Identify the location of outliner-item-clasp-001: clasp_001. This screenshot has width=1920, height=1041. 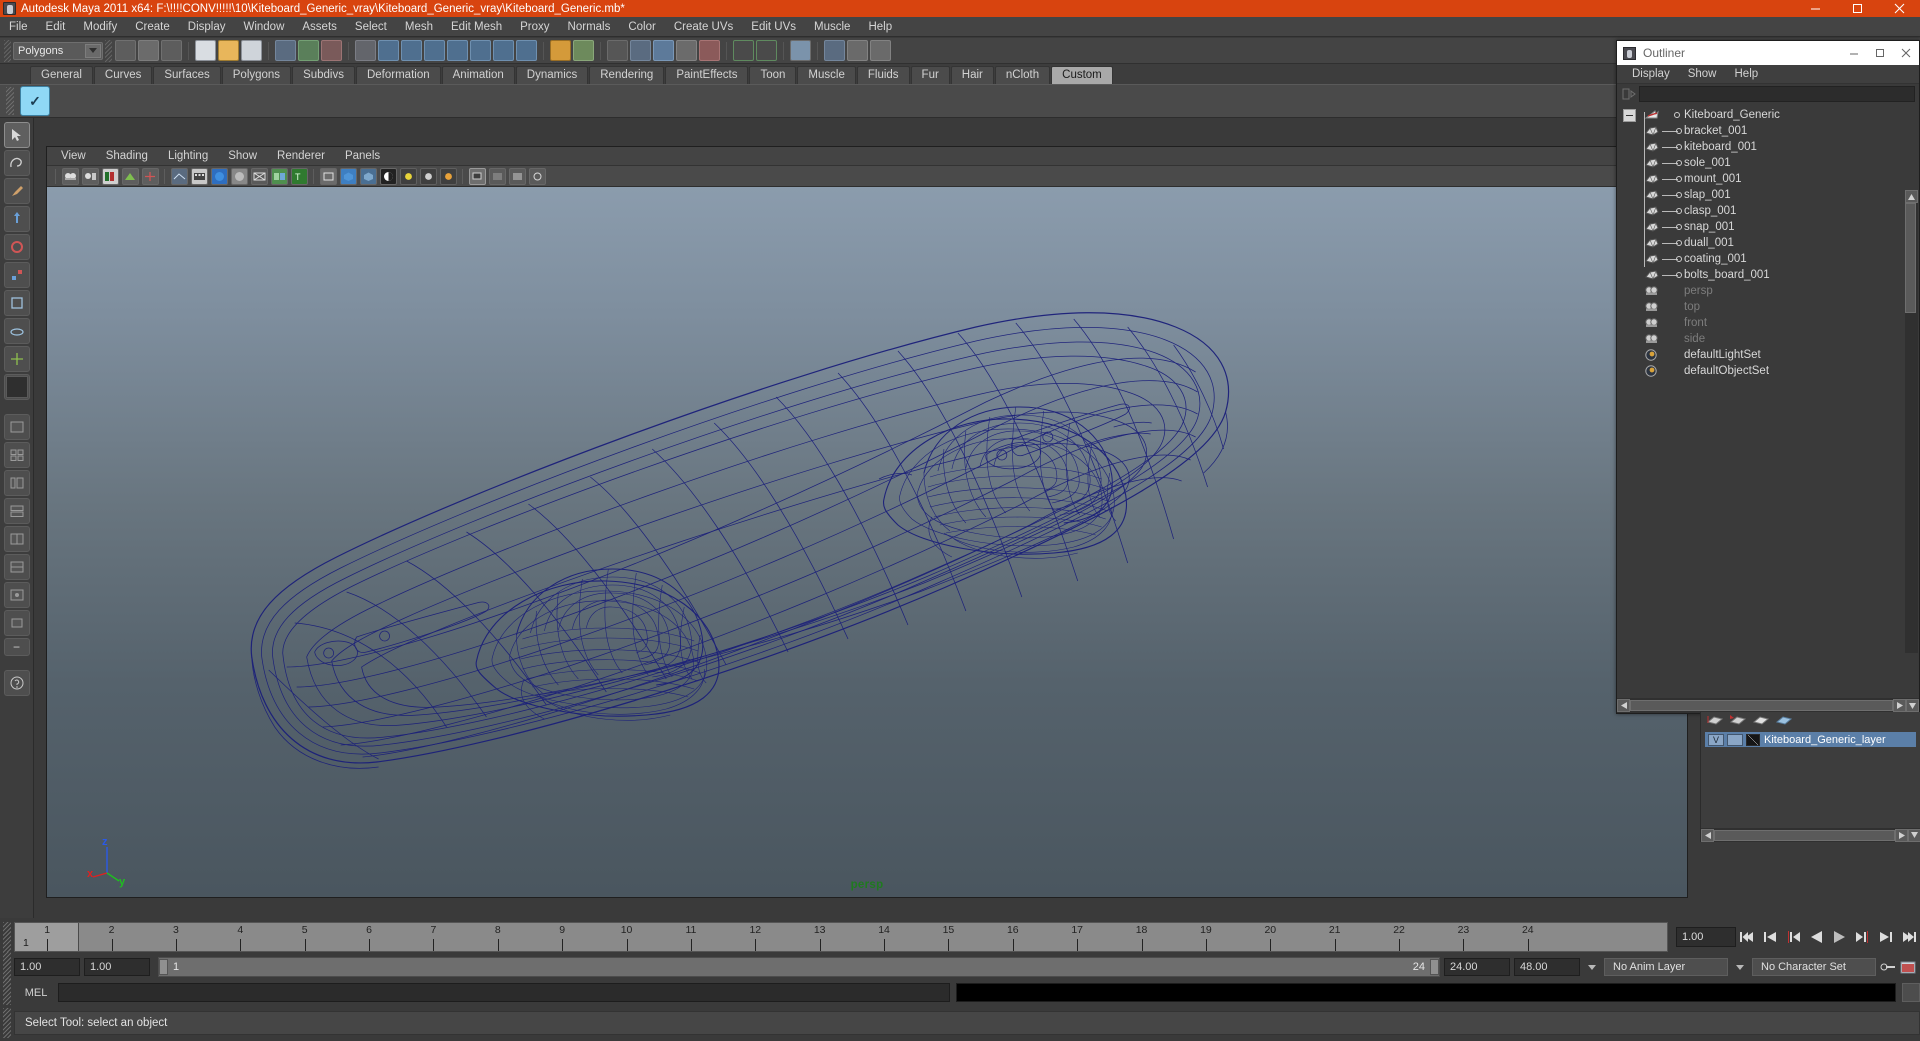
(1768, 211).